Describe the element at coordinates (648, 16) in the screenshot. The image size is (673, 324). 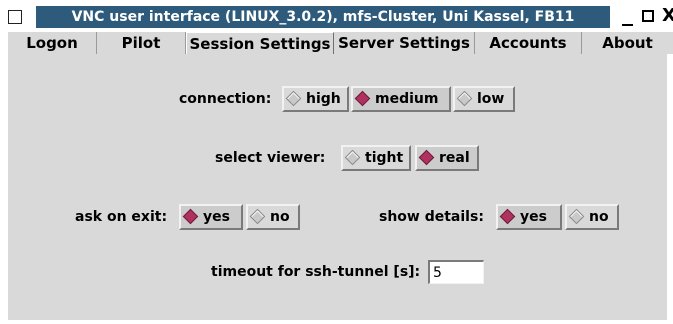
I see `maximize-icon` at that location.